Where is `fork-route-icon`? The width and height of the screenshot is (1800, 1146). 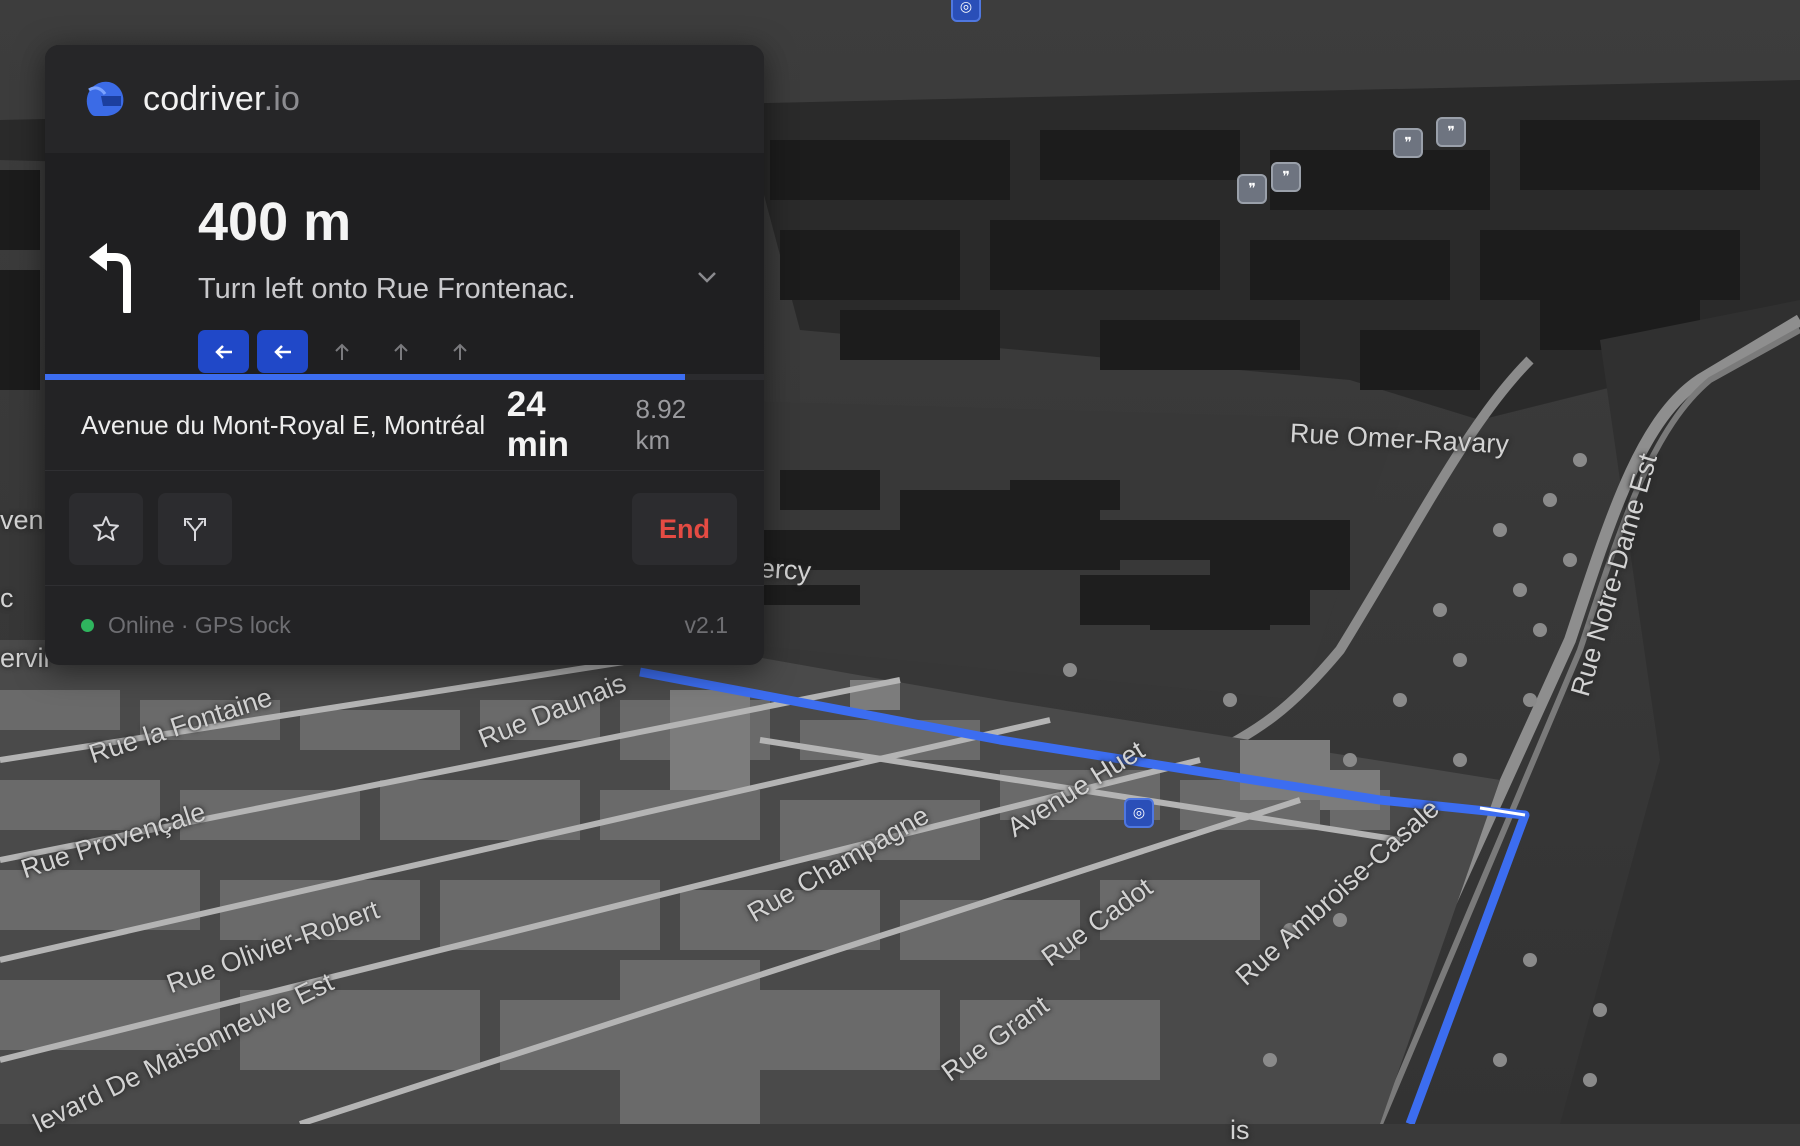
fork-route-icon is located at coordinates (195, 529).